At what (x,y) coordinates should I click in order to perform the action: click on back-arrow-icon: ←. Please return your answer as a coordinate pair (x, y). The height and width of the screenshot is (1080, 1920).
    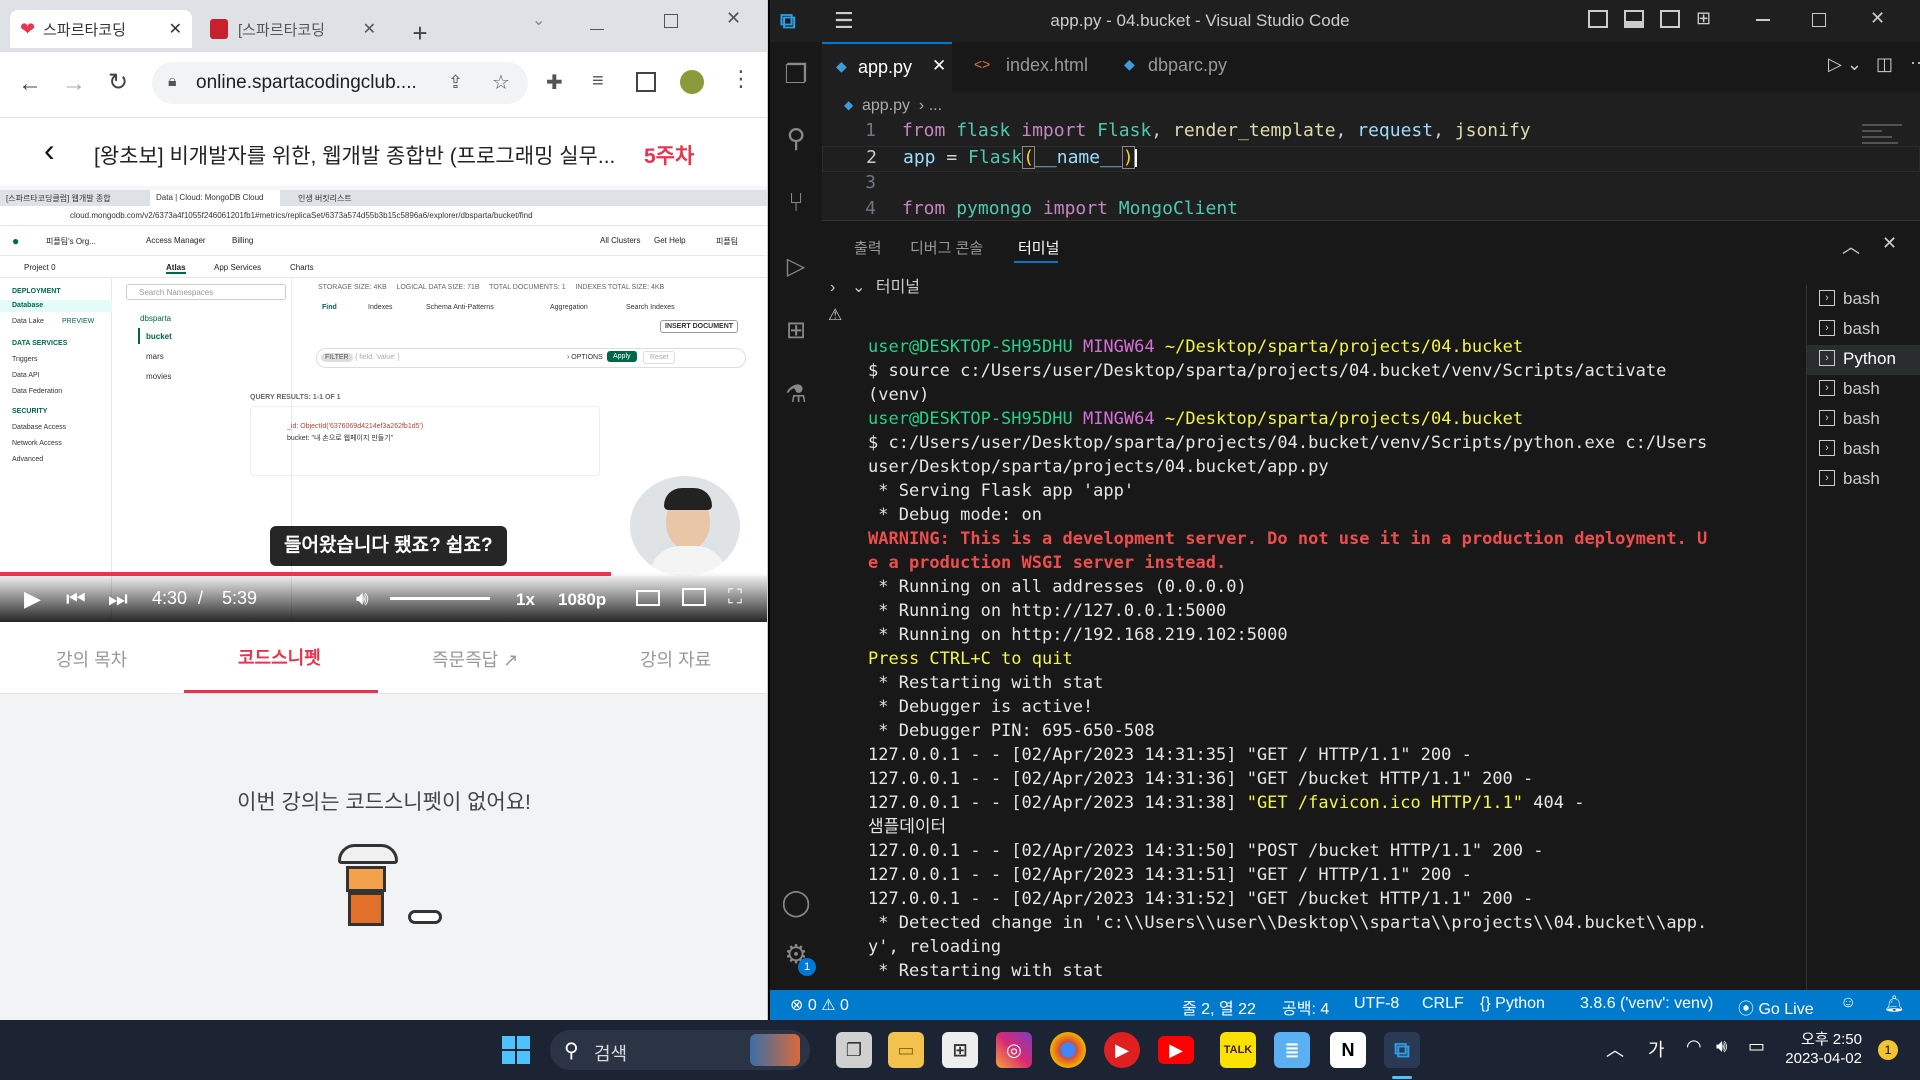
    Looking at the image, I should click on (30, 84).